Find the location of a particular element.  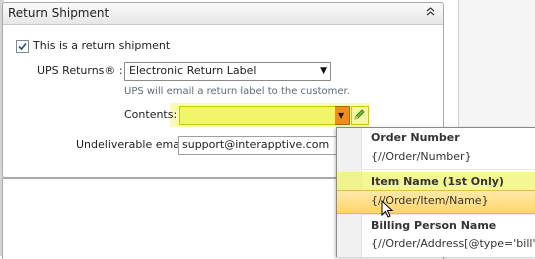

ups-returns-selected-value: Electronic Return Label is located at coordinates (193, 70).